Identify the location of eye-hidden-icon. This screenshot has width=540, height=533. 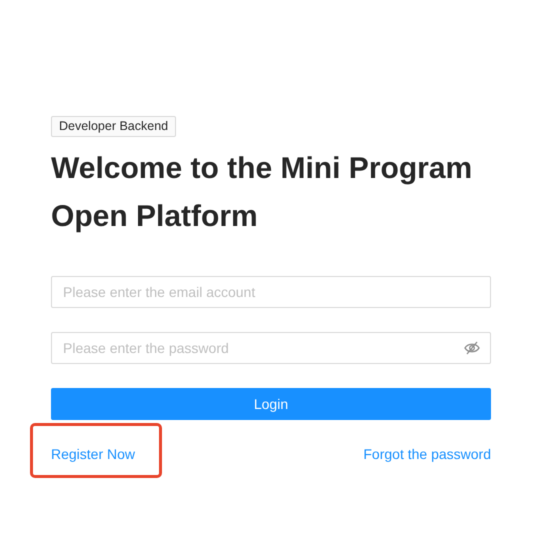
(472, 348).